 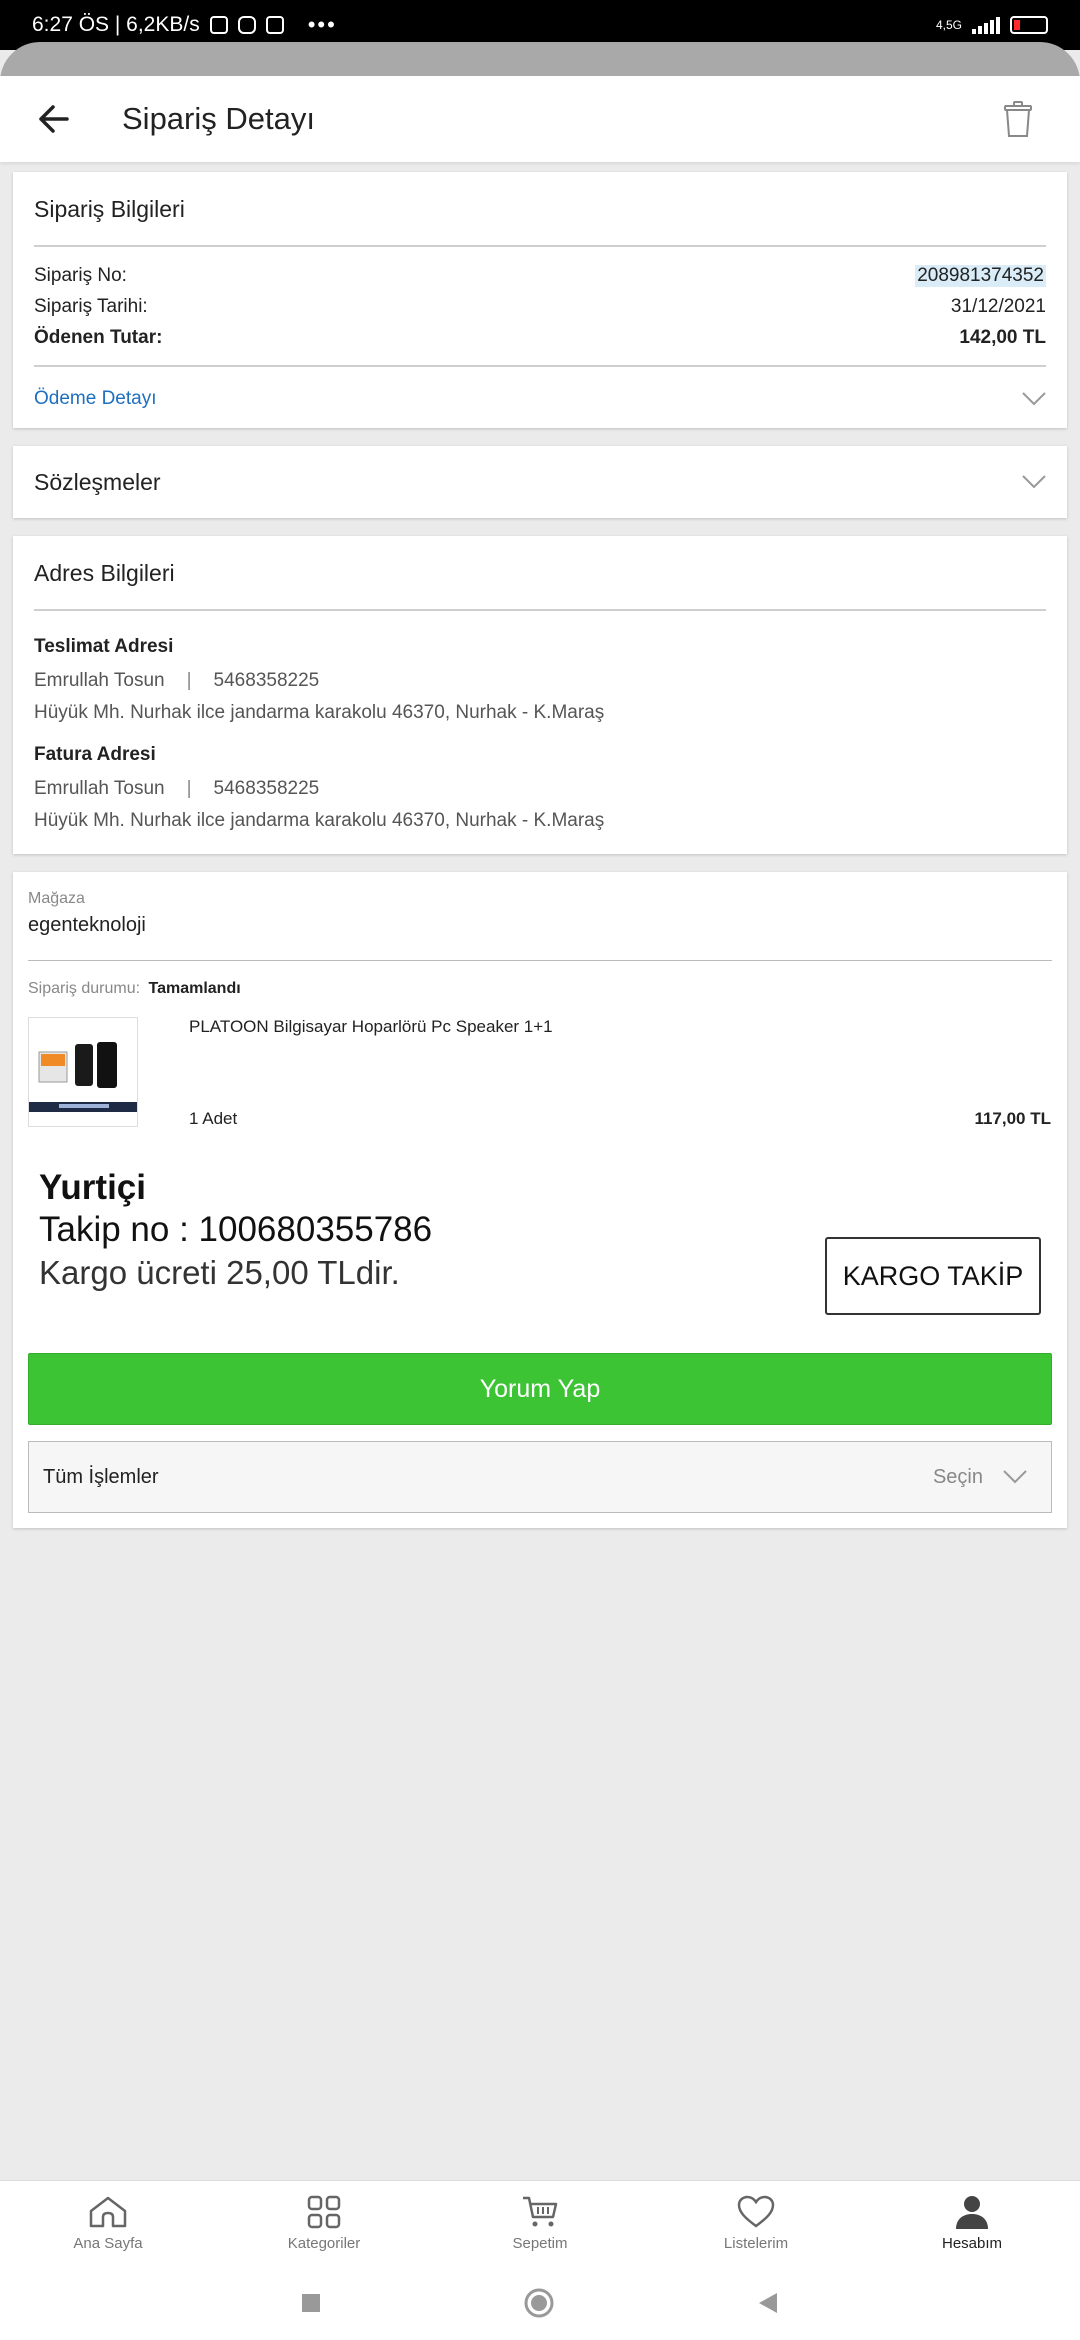 I want to click on battery-icon, so click(x=1029, y=25).